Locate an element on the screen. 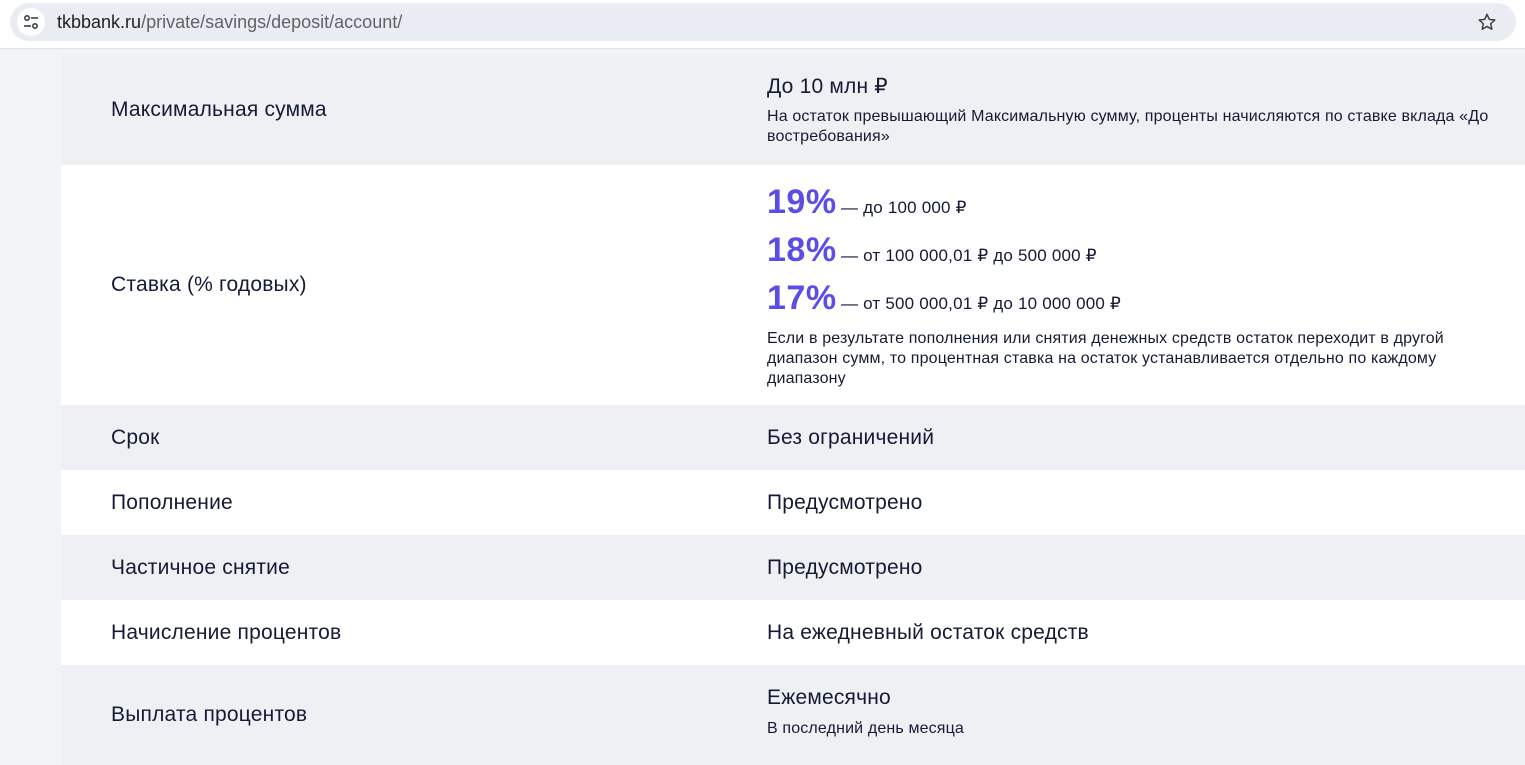 The width and height of the screenshot is (1525, 765). terms-row-term: Срок Без ограничений is located at coordinates (793, 437).